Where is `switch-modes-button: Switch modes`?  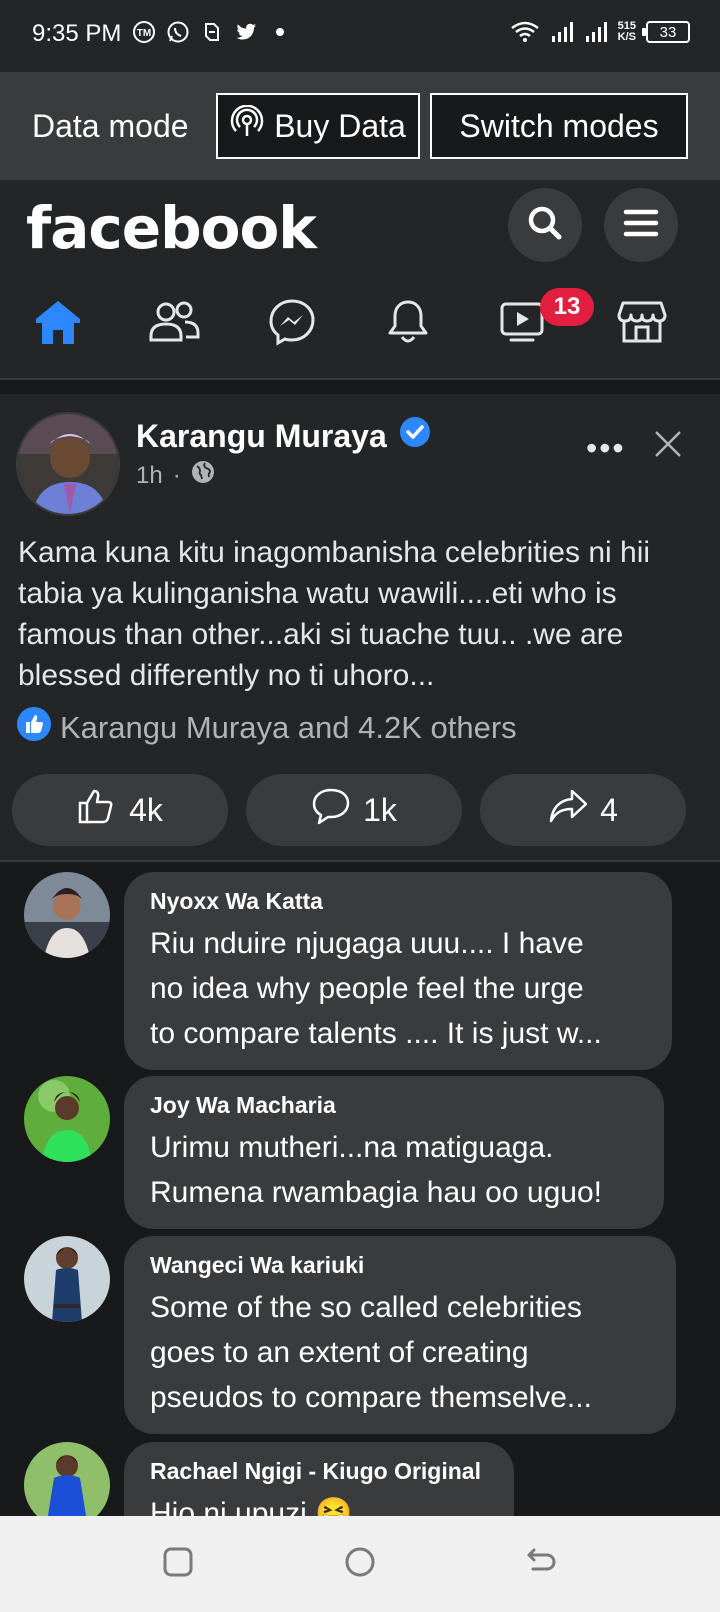
switch-modes-button: Switch modes is located at coordinates (559, 126).